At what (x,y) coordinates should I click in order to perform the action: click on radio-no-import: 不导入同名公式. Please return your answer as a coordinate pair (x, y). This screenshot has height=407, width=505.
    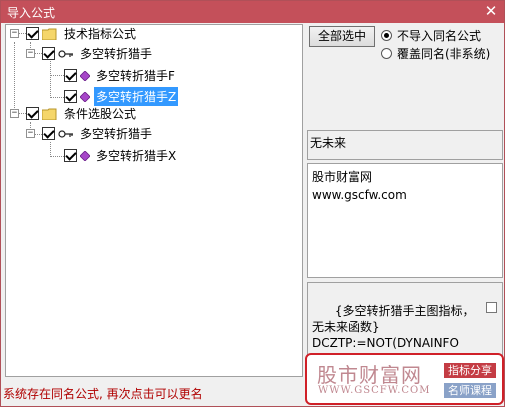
    Looking at the image, I should click on (431, 35).